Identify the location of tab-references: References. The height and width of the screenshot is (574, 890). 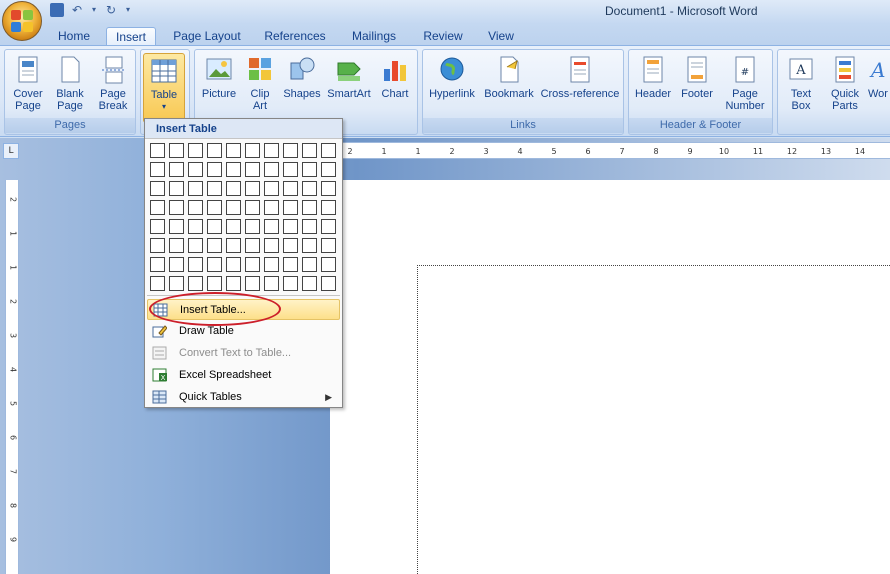
(295, 36).